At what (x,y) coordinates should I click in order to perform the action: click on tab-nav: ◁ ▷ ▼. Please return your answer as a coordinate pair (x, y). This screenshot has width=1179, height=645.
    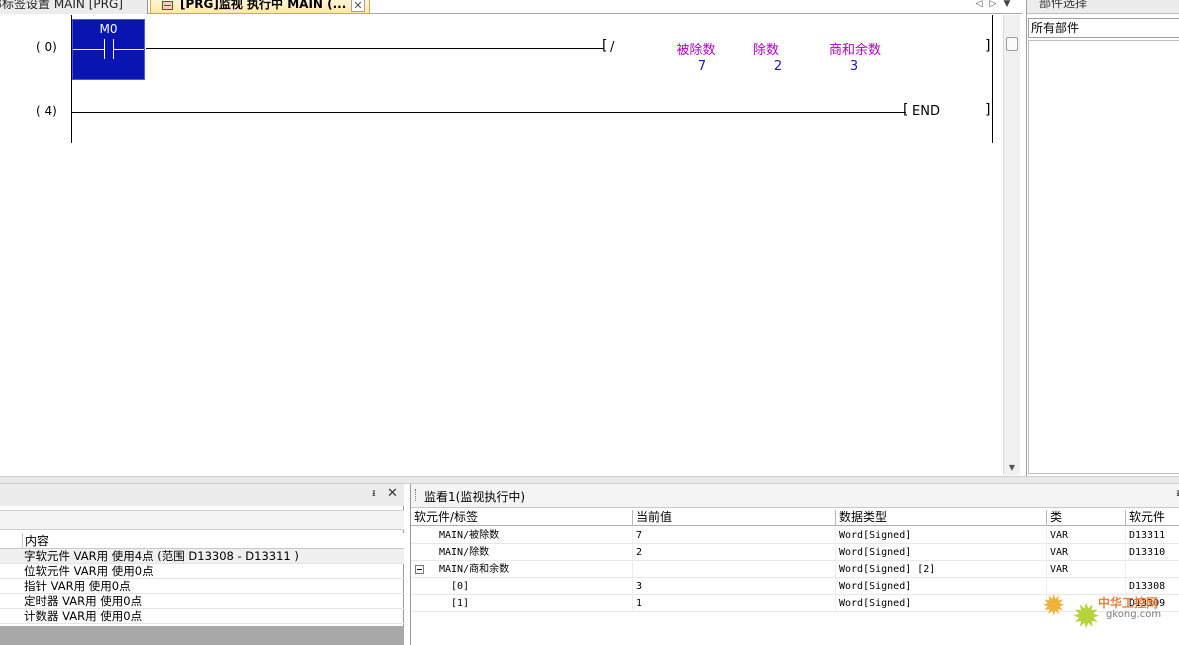
    Looking at the image, I should click on (996, 6).